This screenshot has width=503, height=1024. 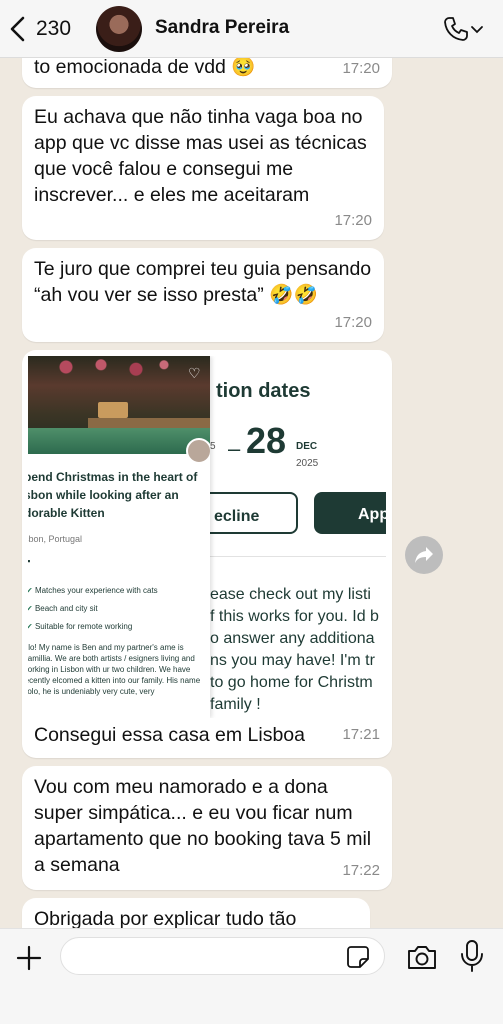 What do you see at coordinates (169, 735) in the screenshot?
I see `message-text: Consegui essa casa em Lisboa` at bounding box center [169, 735].